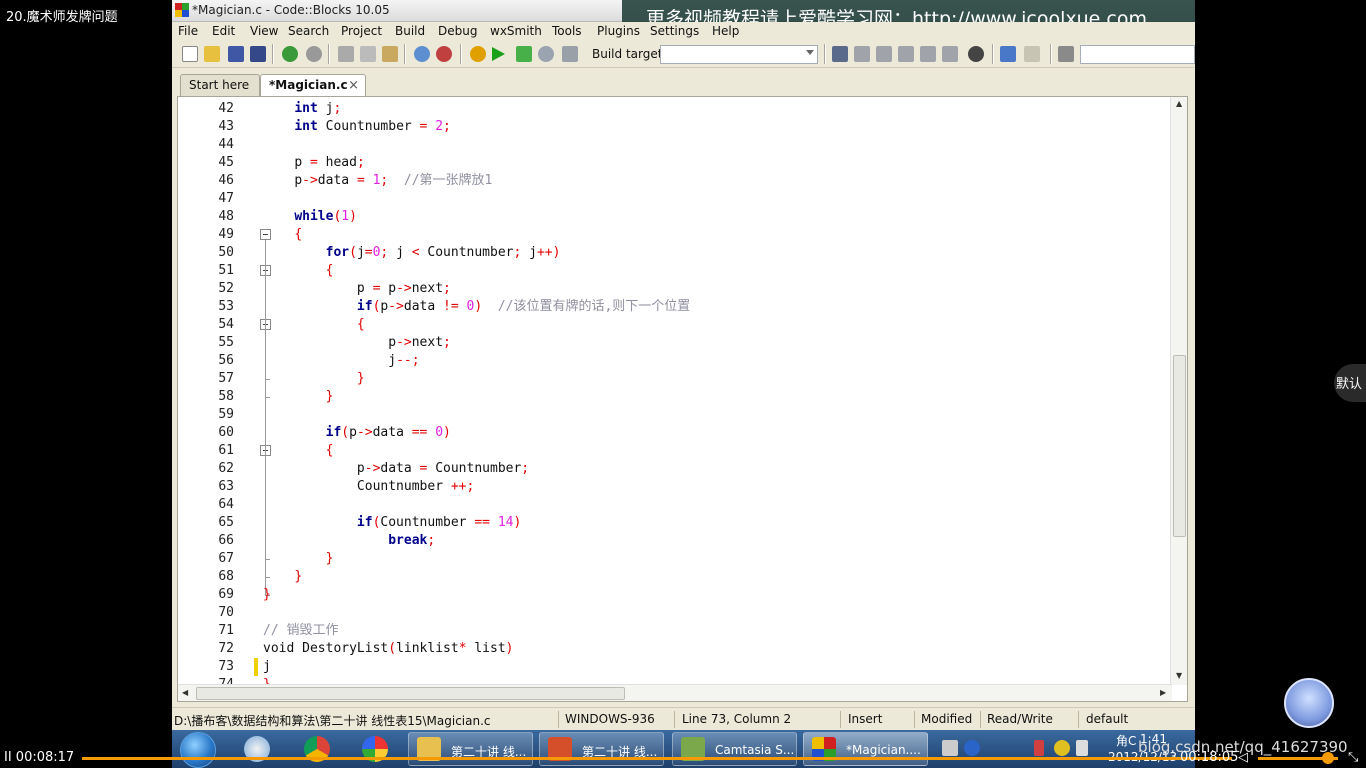 The width and height of the screenshot is (1366, 768). I want to click on code-line: int Countnumber = 2;, so click(717, 127).